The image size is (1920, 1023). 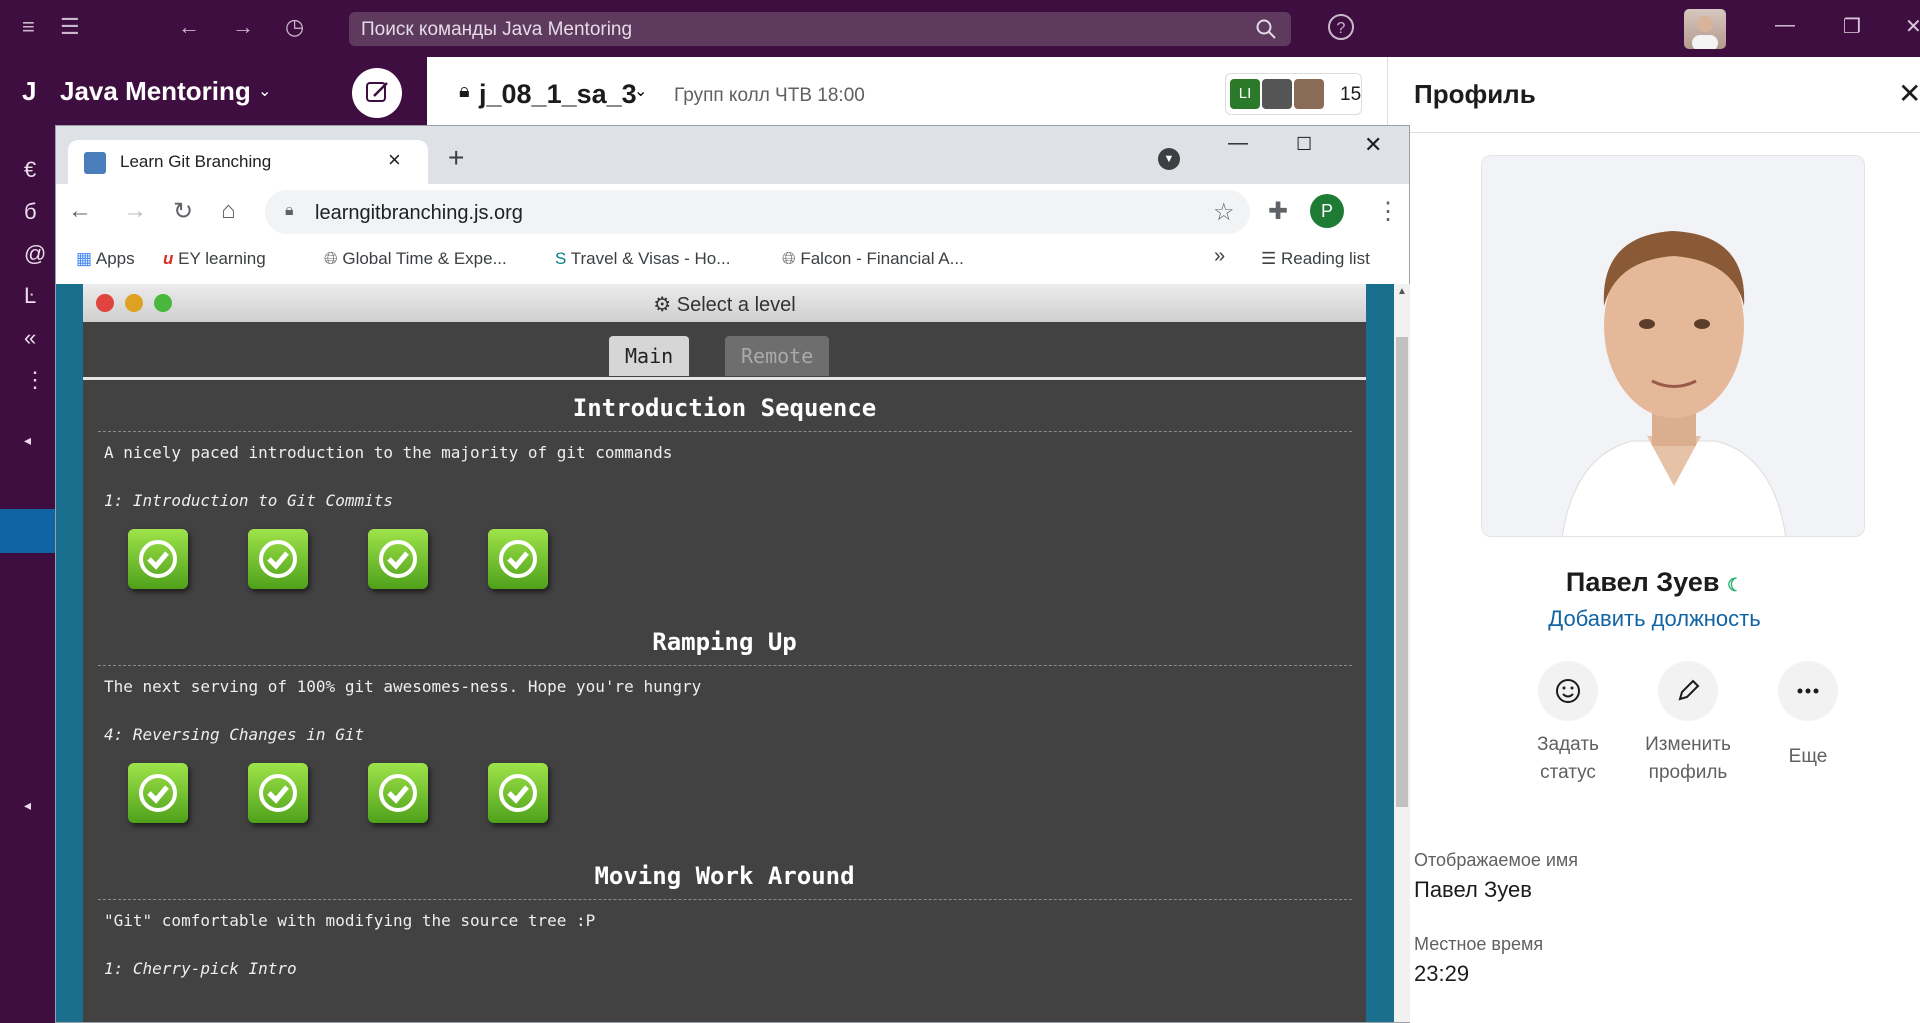 I want to click on profile-avatar: P, so click(x=1327, y=211).